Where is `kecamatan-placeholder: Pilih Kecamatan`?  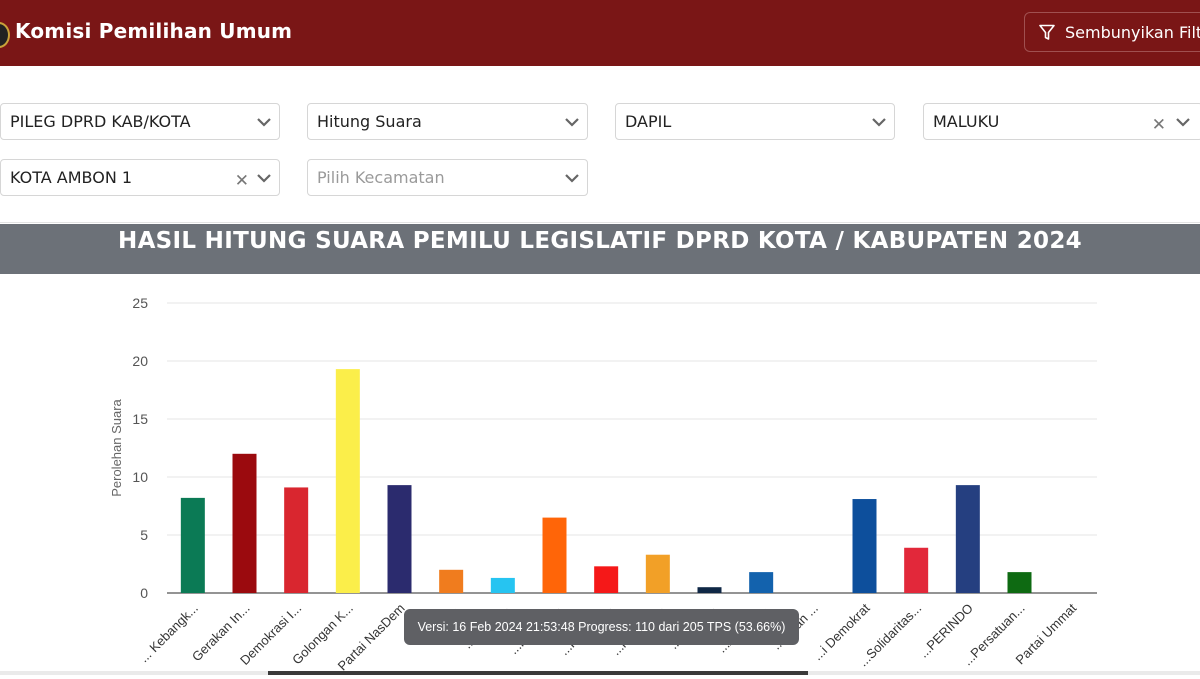
kecamatan-placeholder: Pilih Kecamatan is located at coordinates (381, 177).